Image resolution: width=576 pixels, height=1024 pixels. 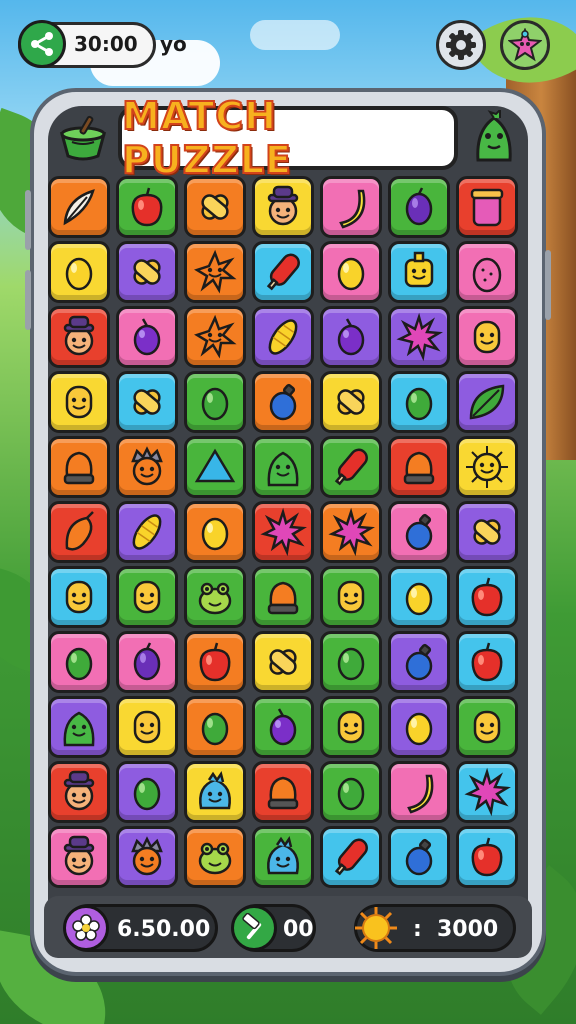 I want to click on coins-value: 6.50.00, so click(x=164, y=929).